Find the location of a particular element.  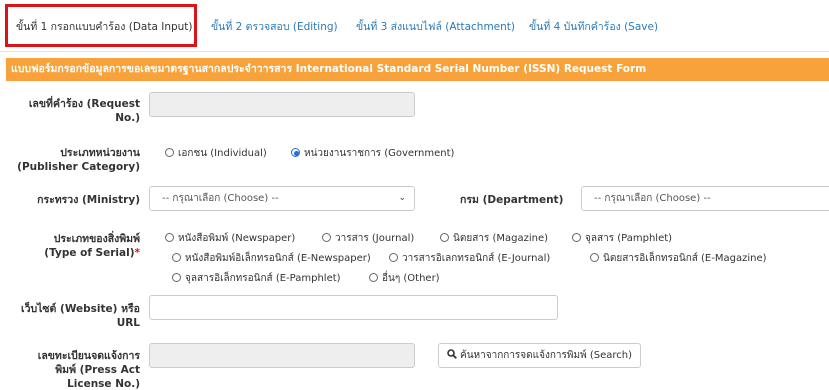

department-select: -- กรุณาเลือก (Choose) -- is located at coordinates (705, 198).